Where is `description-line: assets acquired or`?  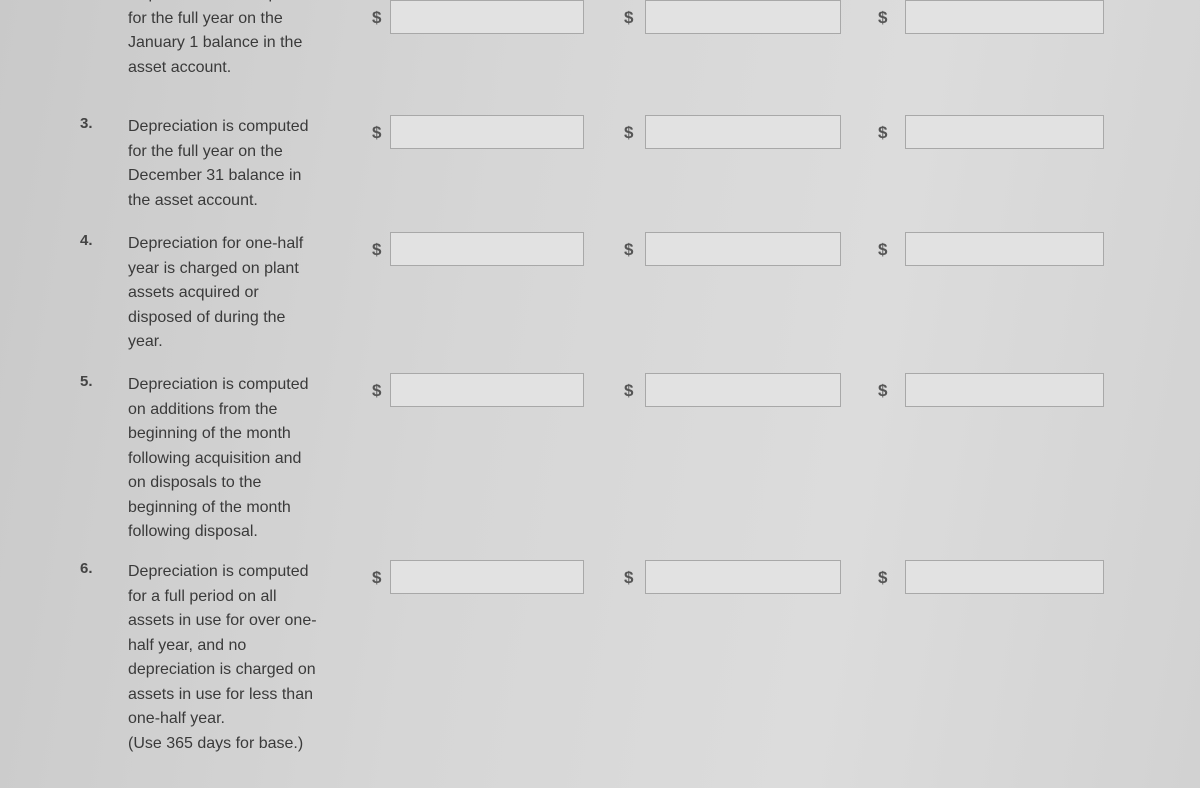
description-line: assets acquired or is located at coordinates (193, 292).